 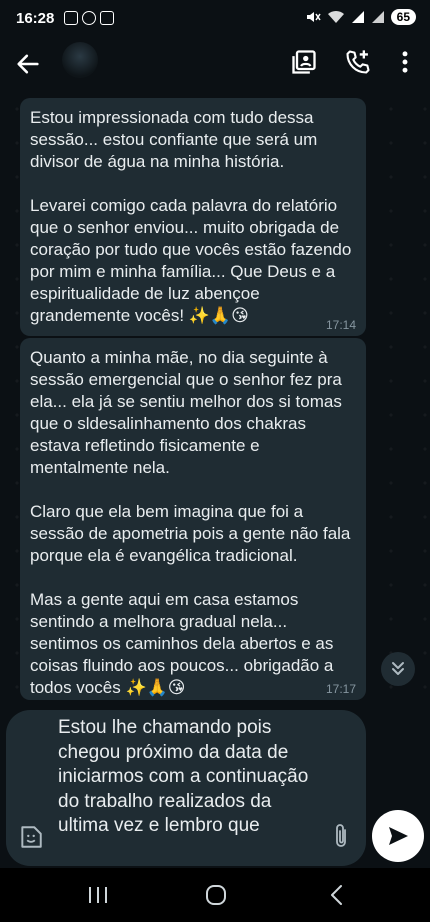 I want to click on wifi-icon, so click(x=335, y=16).